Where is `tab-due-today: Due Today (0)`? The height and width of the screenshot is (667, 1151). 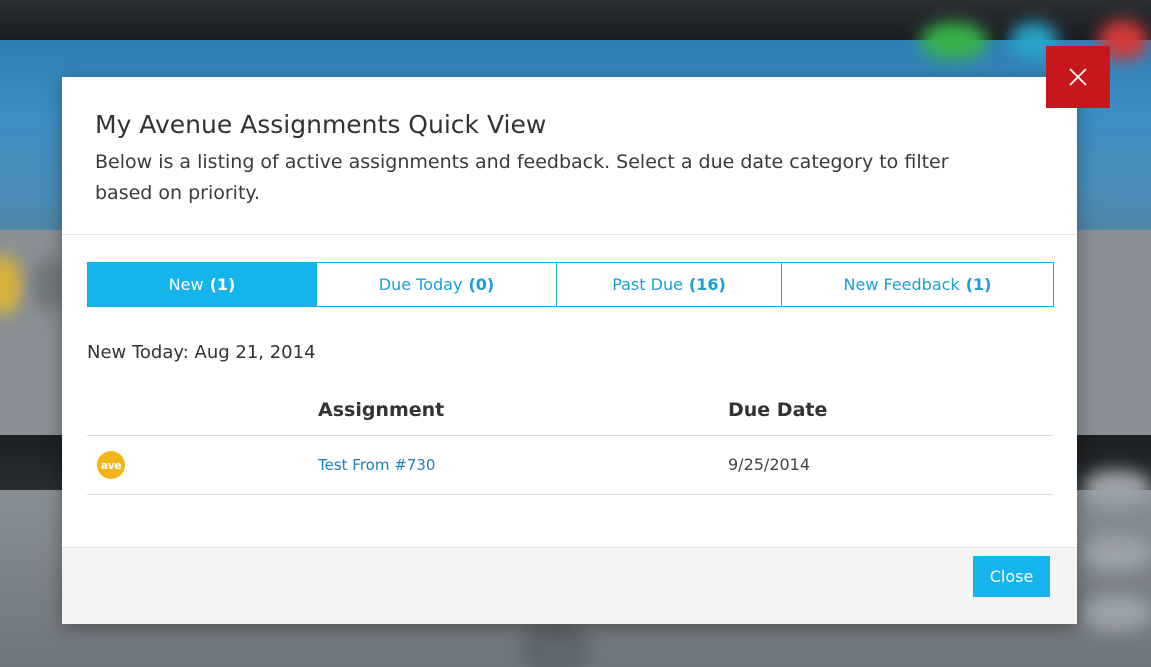 tab-due-today: Due Today (0) is located at coordinates (437, 284).